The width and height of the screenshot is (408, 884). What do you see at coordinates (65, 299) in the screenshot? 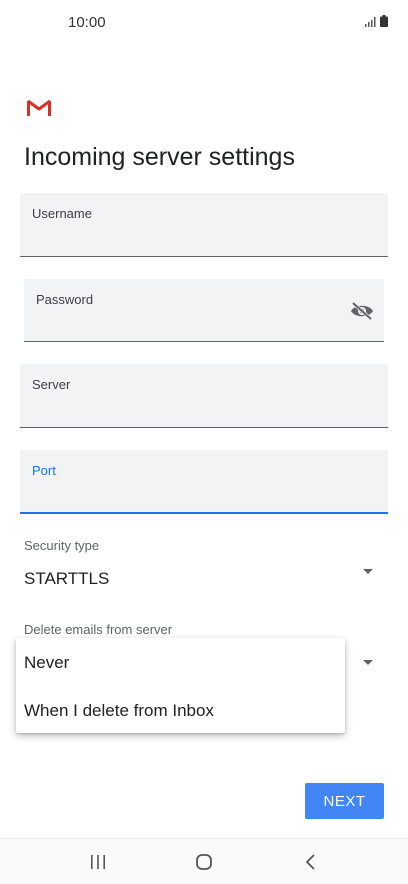
I see `password-label: Password` at bounding box center [65, 299].